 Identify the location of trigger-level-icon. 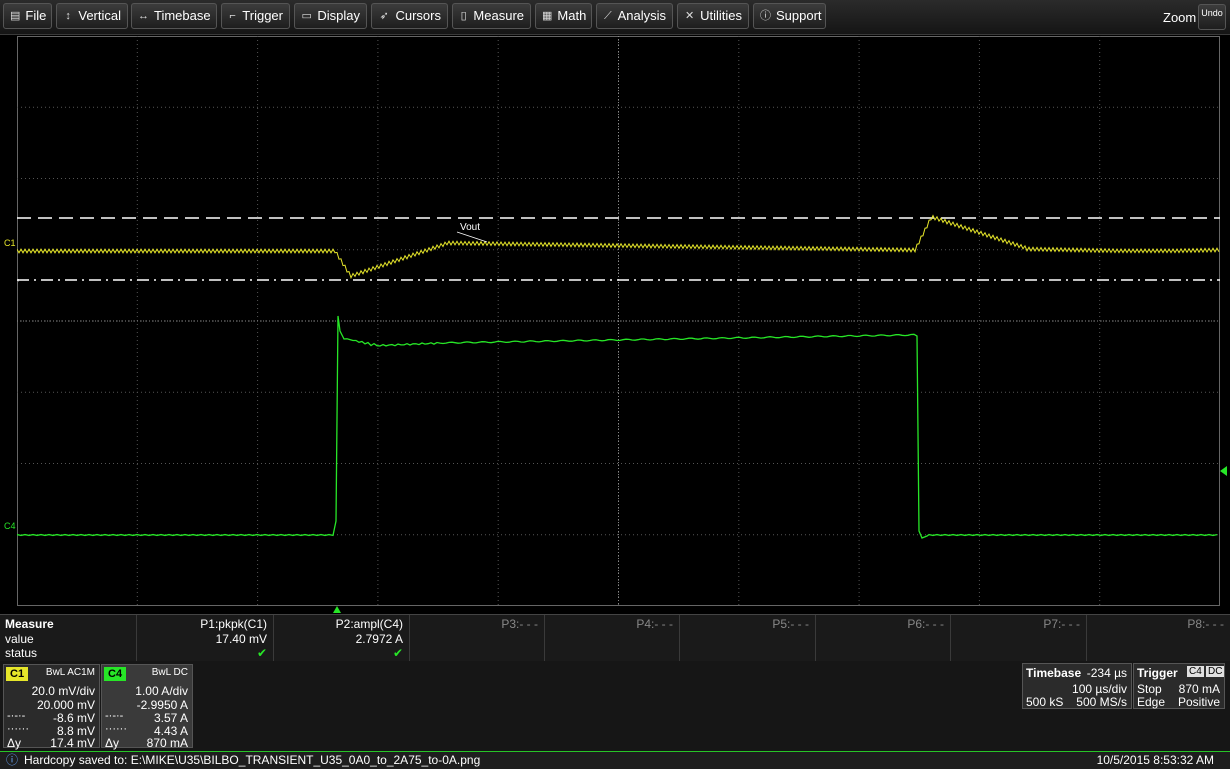
(1223, 471).